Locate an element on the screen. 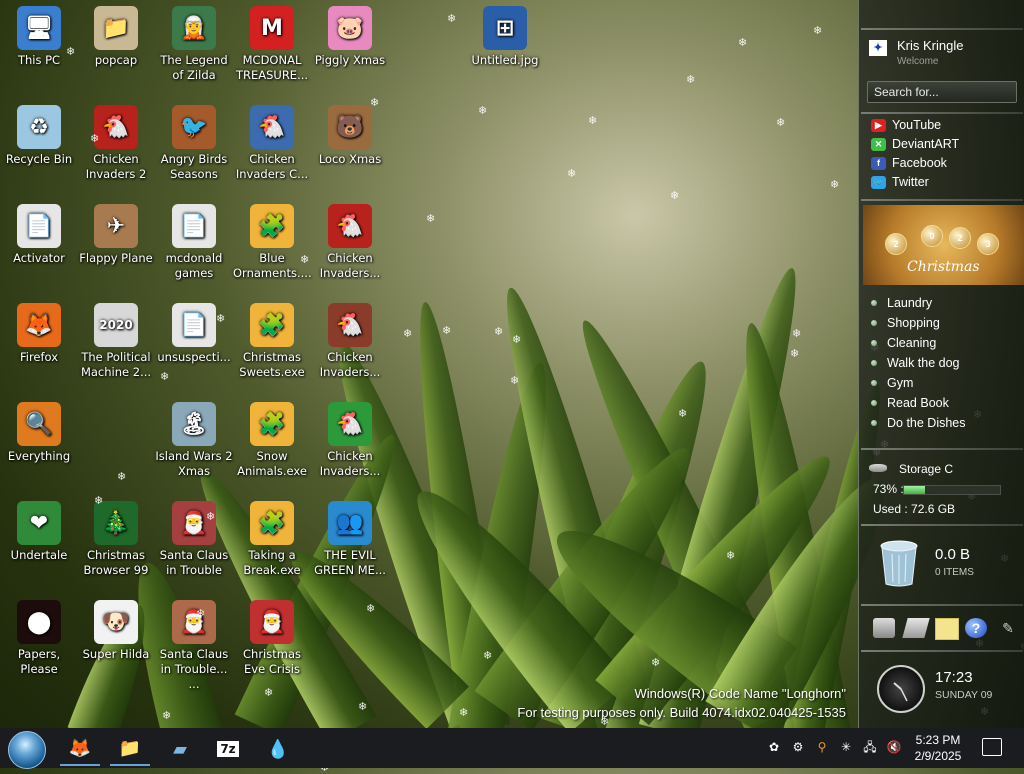  desktop-icon: 🔍 Everything is located at coordinates (39, 433).